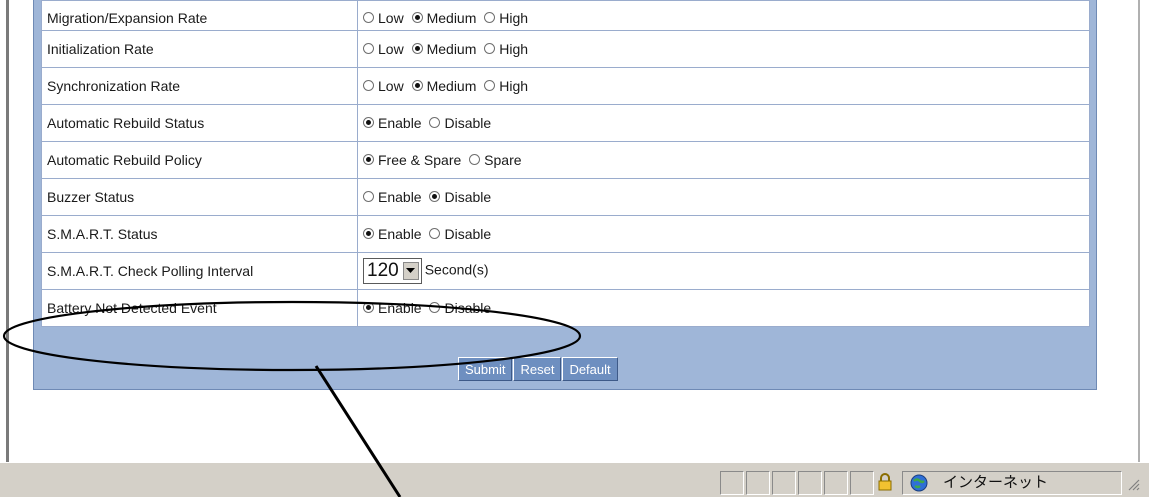  Describe the element at coordinates (590, 369) in the screenshot. I see `default-button: Default` at that location.